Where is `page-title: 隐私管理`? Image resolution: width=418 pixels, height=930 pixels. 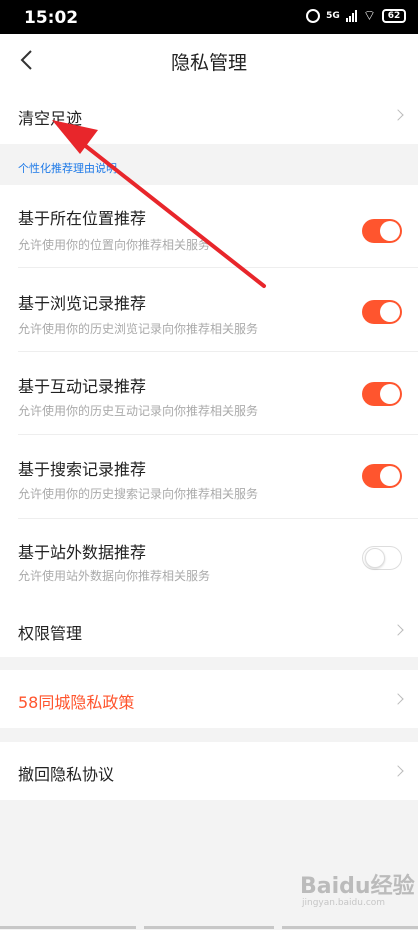
page-title: 隐私管理 is located at coordinates (208, 63).